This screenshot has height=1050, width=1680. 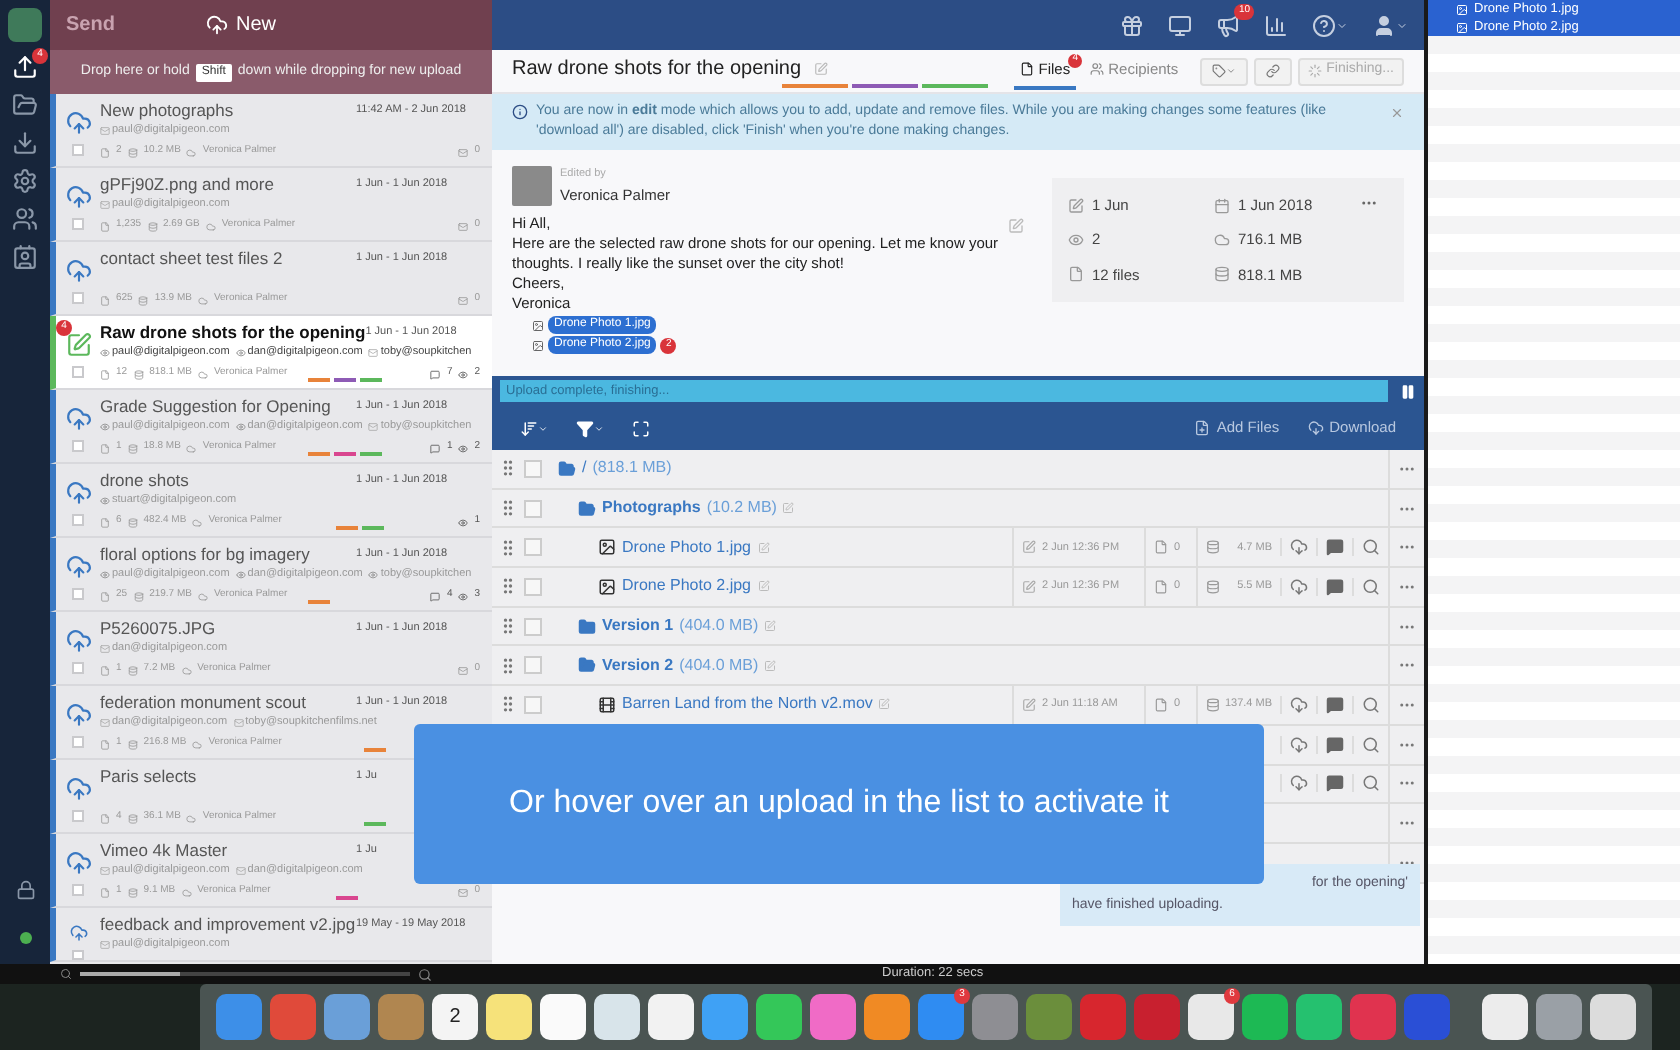 I want to click on file-row: Version 2 (404.0 MB), so click(x=958, y=666).